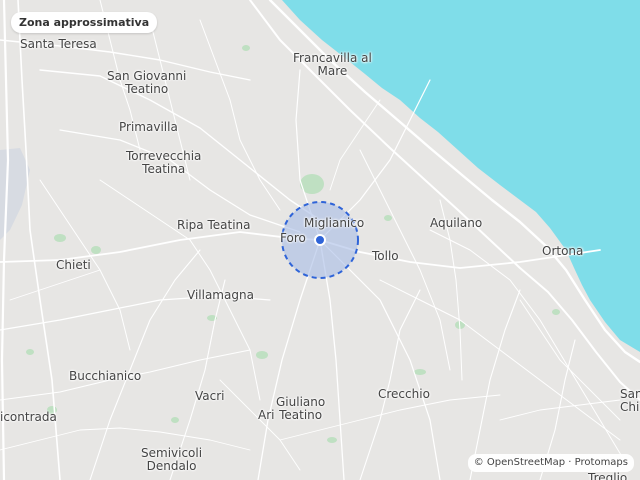 This screenshot has height=480, width=640. Describe the element at coordinates (164, 162) in the screenshot. I see `place-label-torrevecchia: Torrevecchia Teatina` at that location.